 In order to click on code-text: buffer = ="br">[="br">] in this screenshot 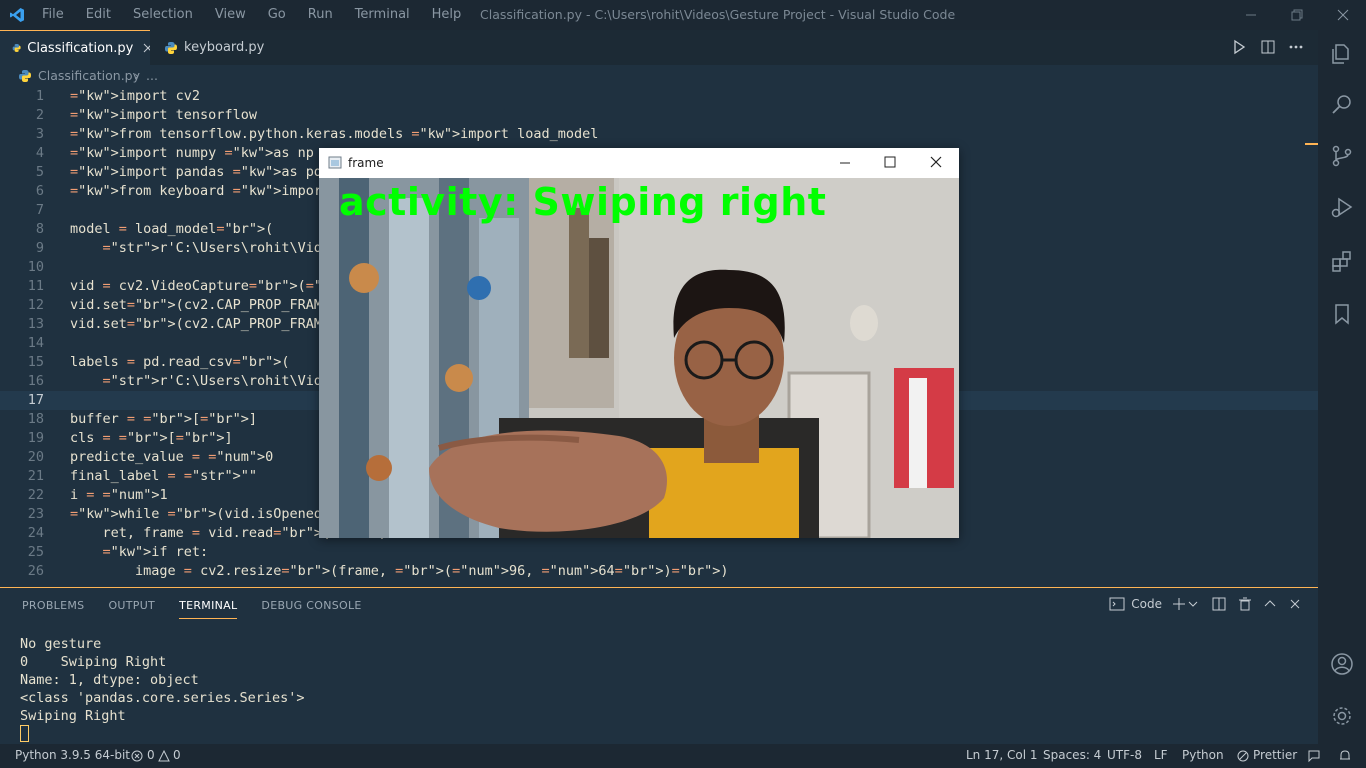, I will do `click(164, 419)`.